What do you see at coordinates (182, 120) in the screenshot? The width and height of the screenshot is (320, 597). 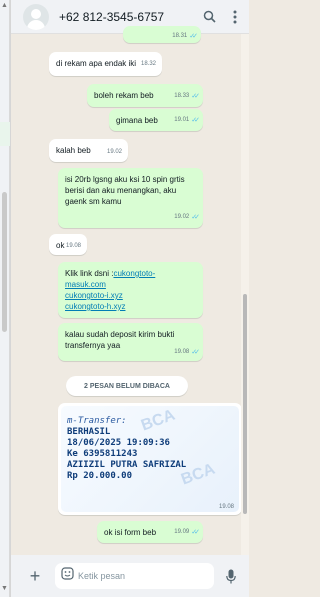 I see `message-time: 19.01` at bounding box center [182, 120].